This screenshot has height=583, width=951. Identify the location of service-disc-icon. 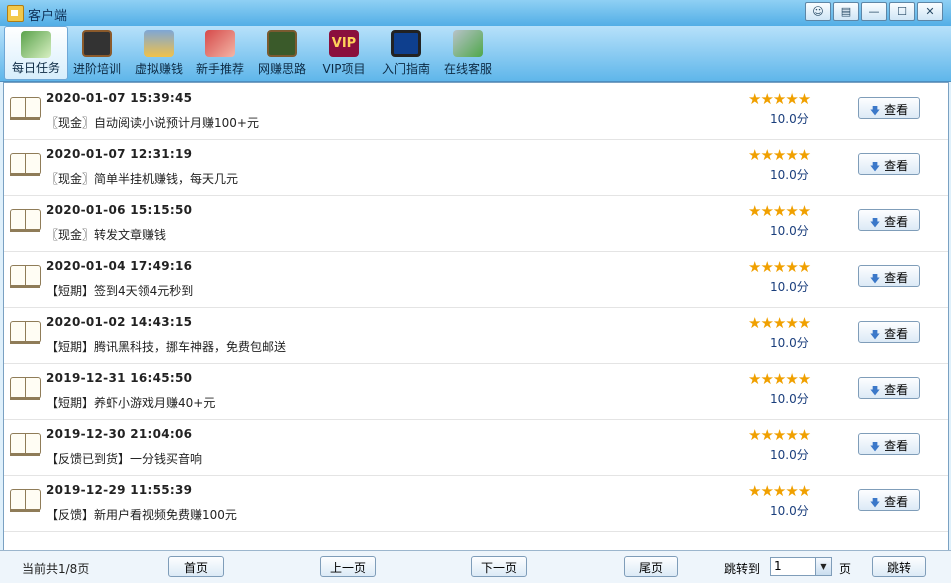
(468, 43).